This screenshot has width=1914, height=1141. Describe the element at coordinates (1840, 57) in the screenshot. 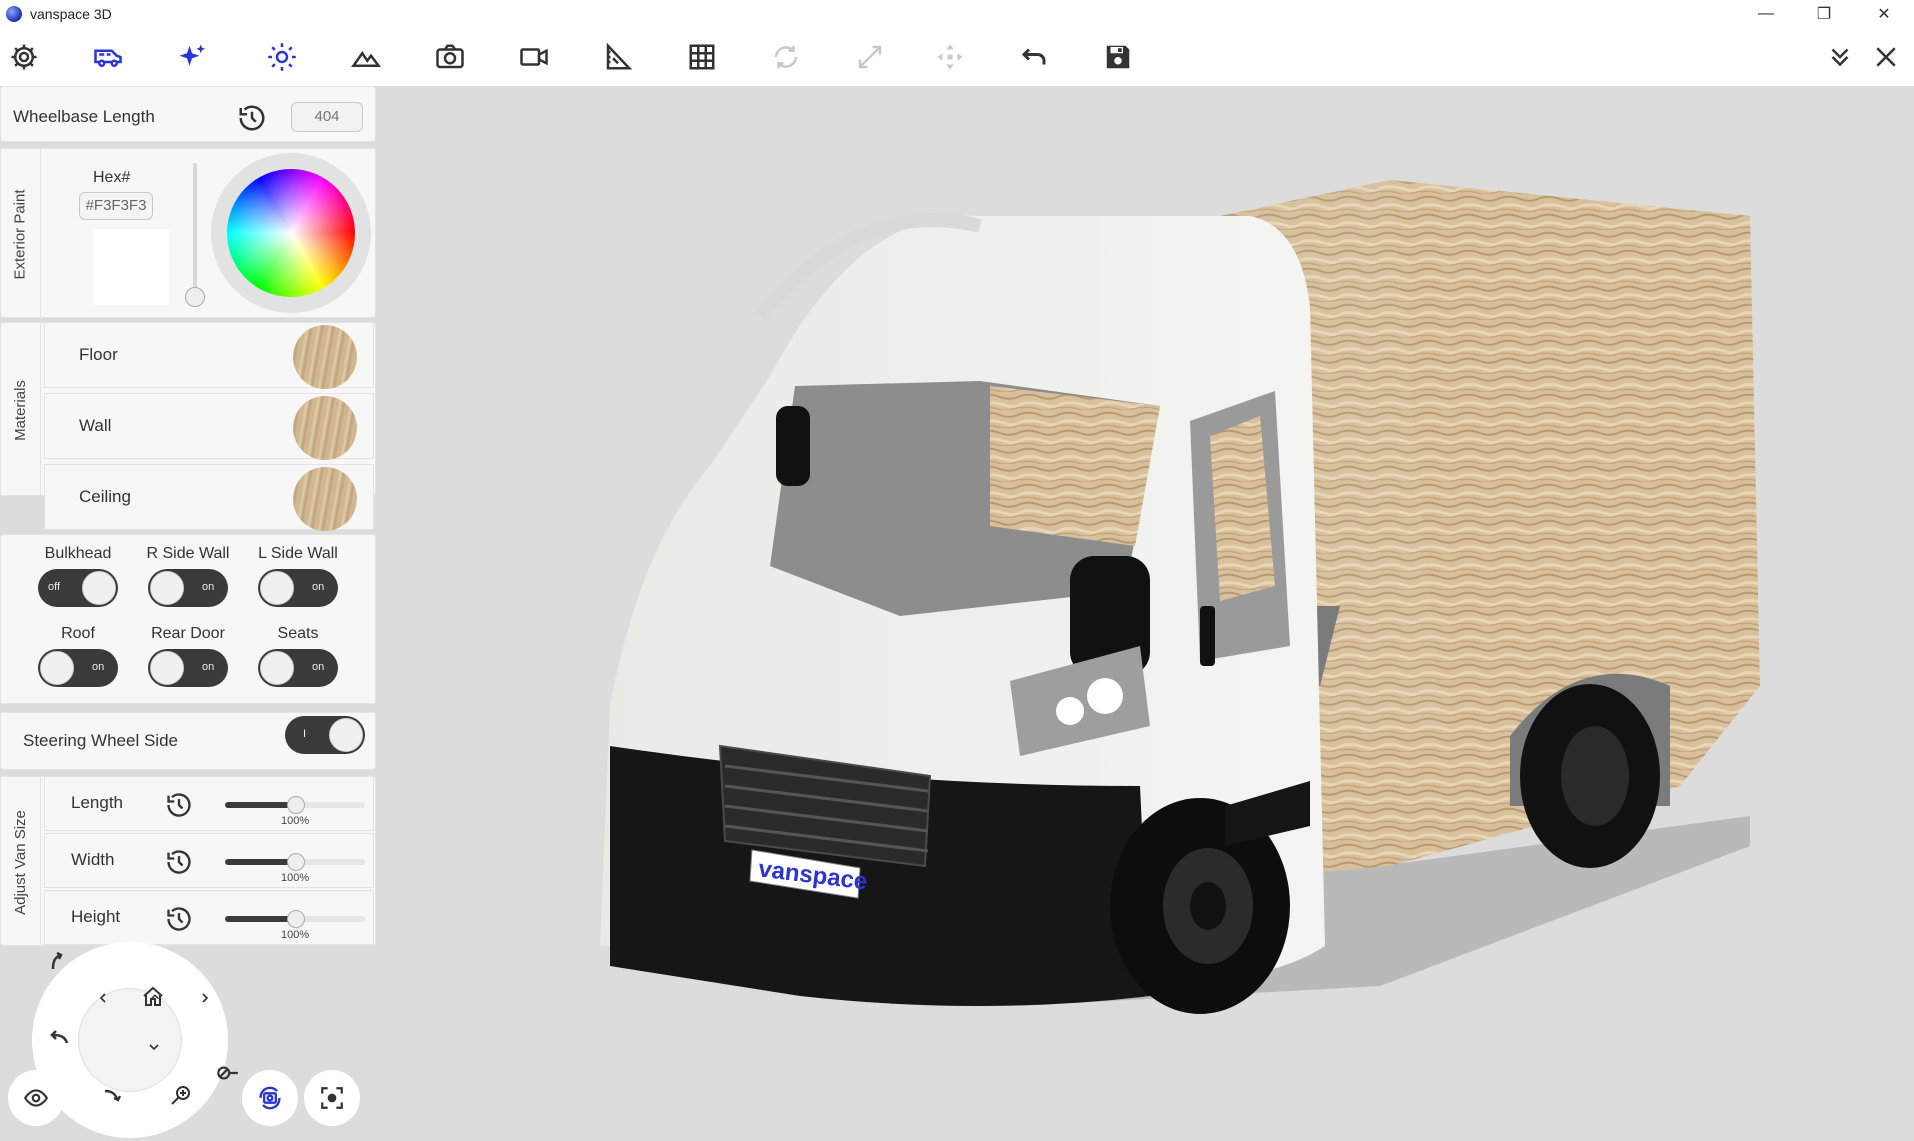

I see `collapse-button` at that location.